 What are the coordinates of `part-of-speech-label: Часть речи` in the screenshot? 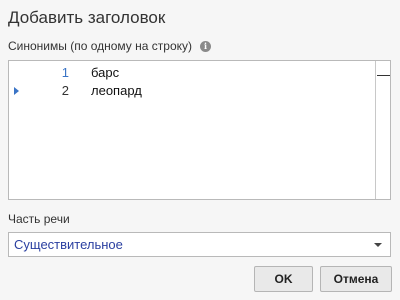 It's located at (39, 219).